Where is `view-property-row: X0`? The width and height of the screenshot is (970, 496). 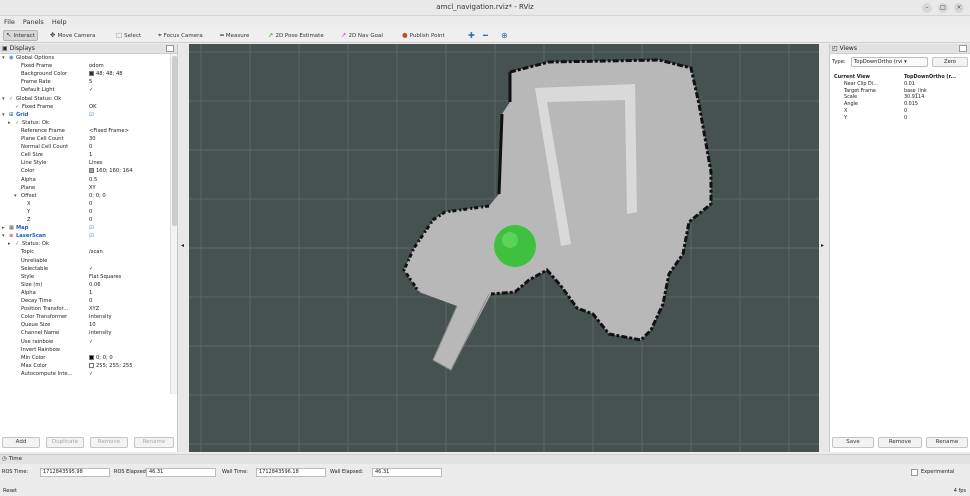
view-property-row: X0 is located at coordinates (900, 111).